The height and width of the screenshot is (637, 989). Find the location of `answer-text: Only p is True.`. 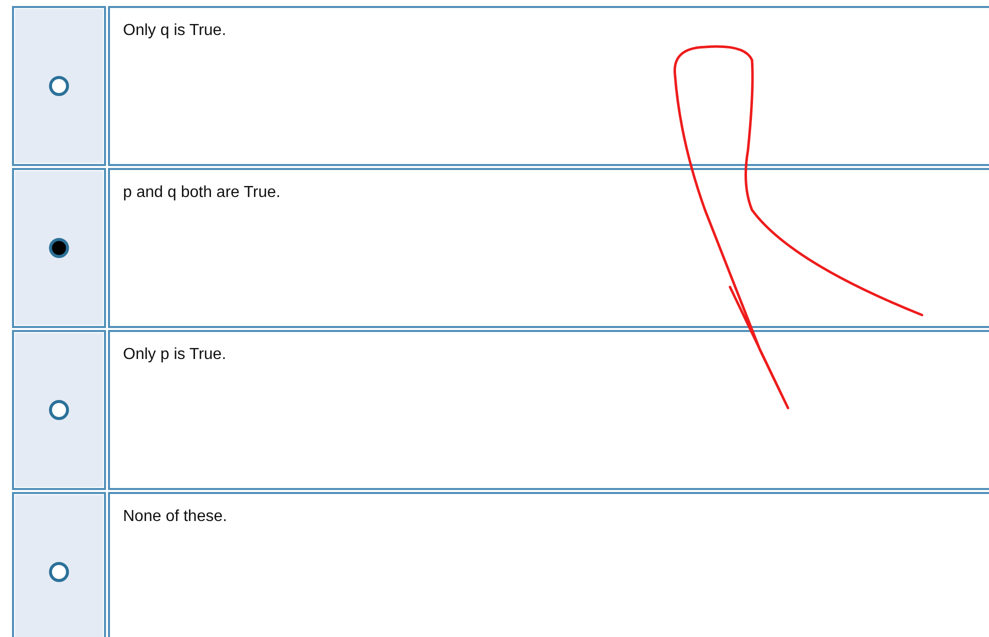

answer-text: Only p is True. is located at coordinates (174, 354).